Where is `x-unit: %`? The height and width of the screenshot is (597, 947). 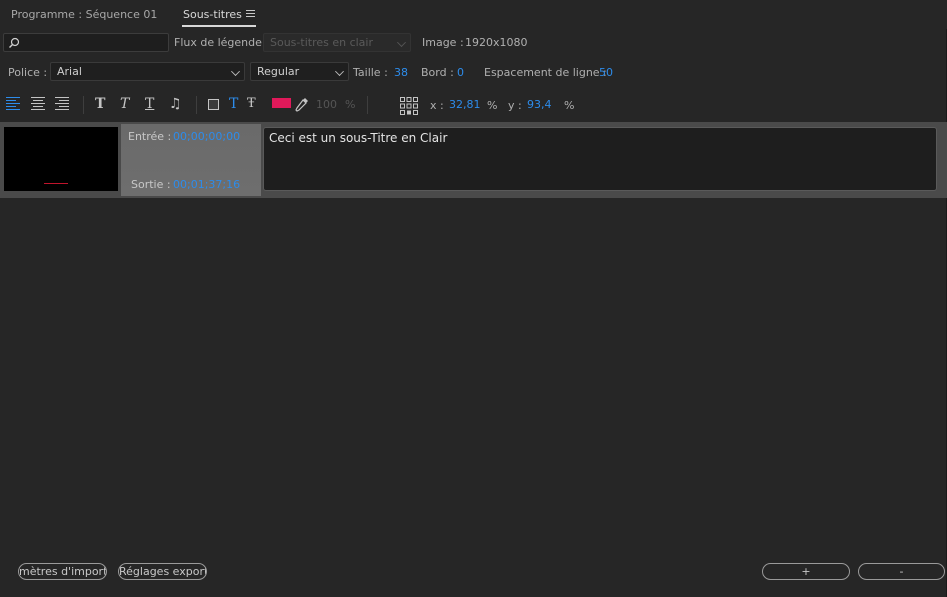
x-unit: % is located at coordinates (492, 105).